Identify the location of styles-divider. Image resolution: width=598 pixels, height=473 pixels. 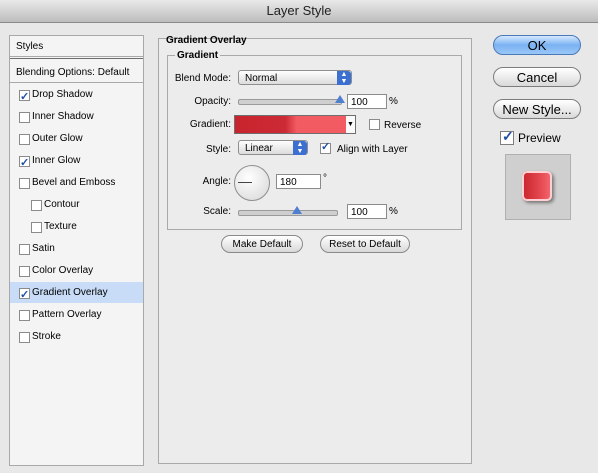
(76, 58).